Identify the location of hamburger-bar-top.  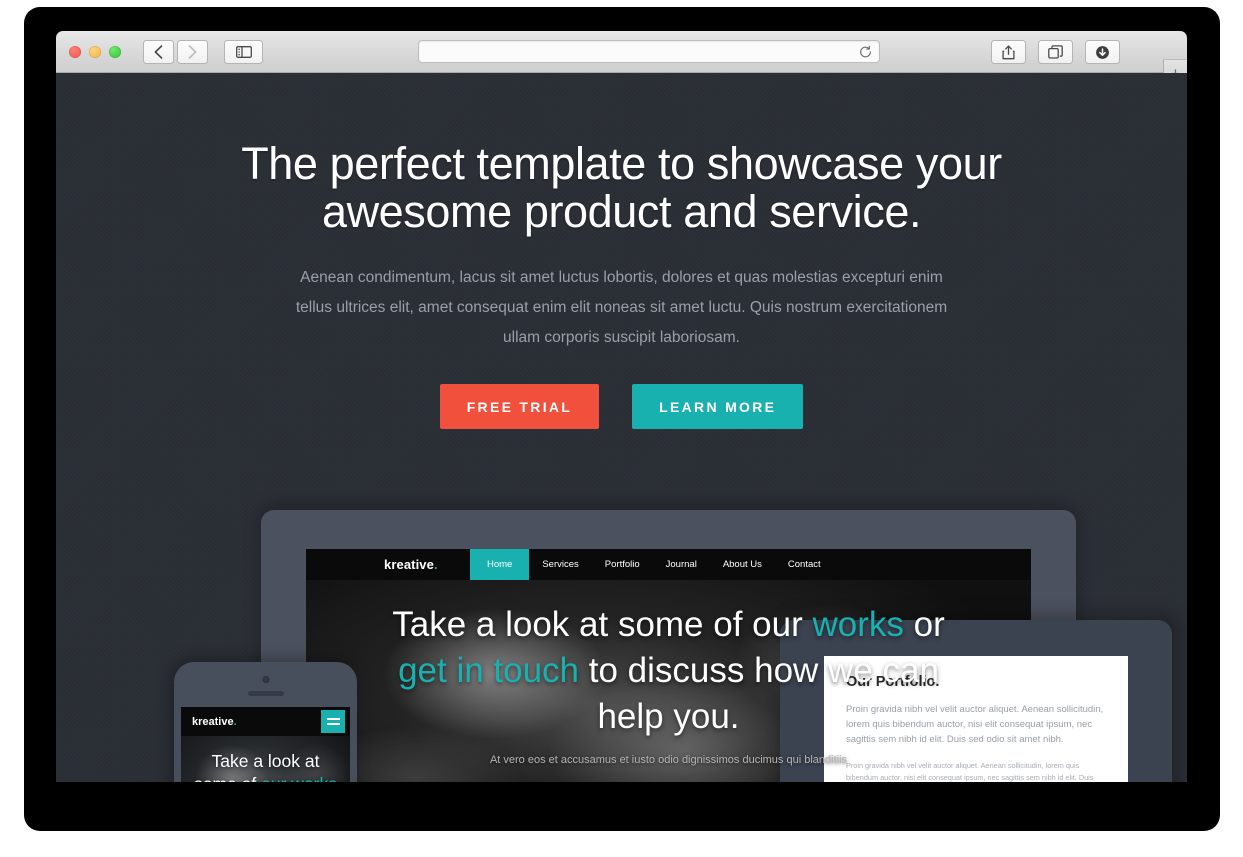
(333, 719).